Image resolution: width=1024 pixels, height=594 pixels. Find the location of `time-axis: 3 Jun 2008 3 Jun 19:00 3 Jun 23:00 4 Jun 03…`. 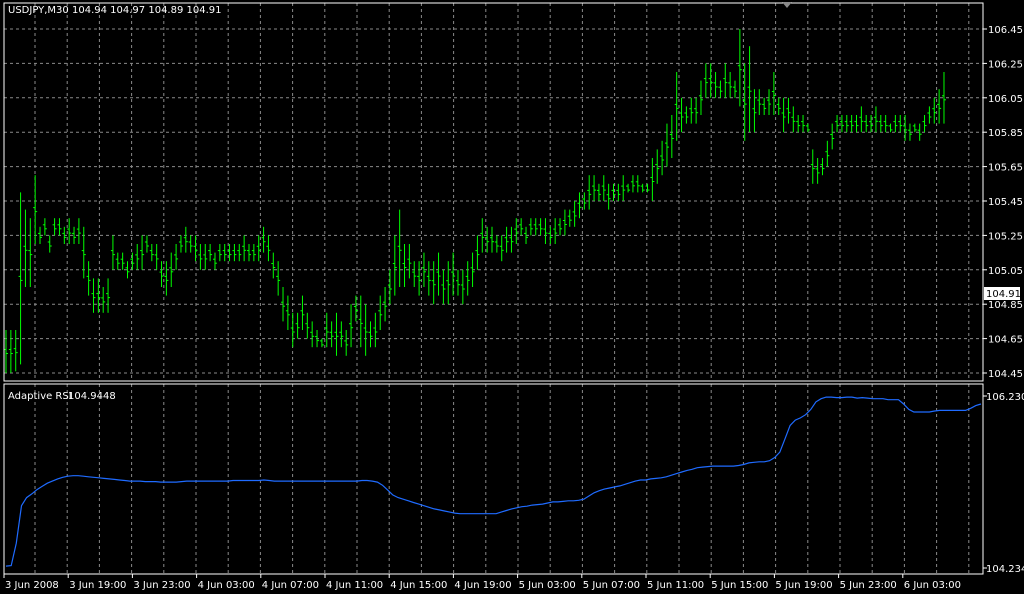

time-axis: 3 Jun 2008 3 Jun 19:00 3 Jun 23:00 4 Jun 03… is located at coordinates (482, 582).